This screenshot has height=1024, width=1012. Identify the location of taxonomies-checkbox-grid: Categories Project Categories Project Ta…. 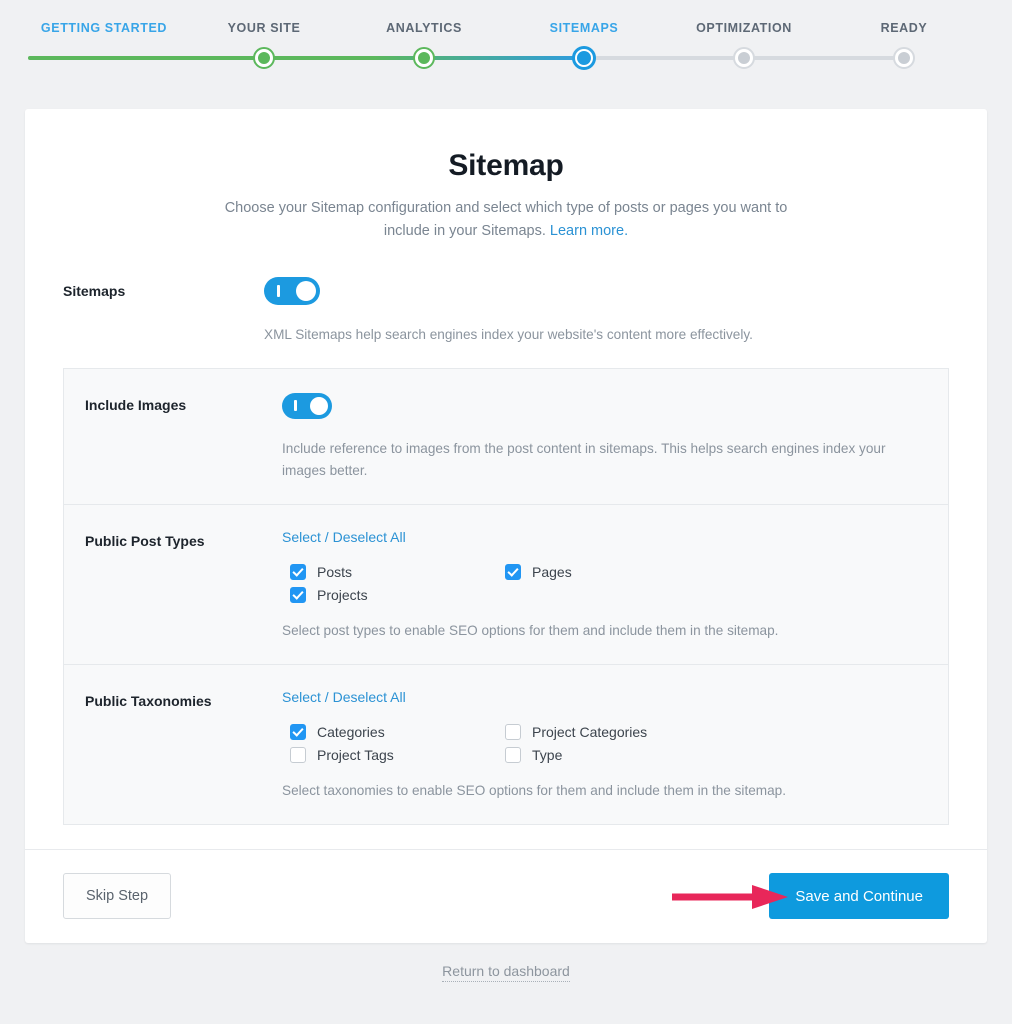
(497, 743).